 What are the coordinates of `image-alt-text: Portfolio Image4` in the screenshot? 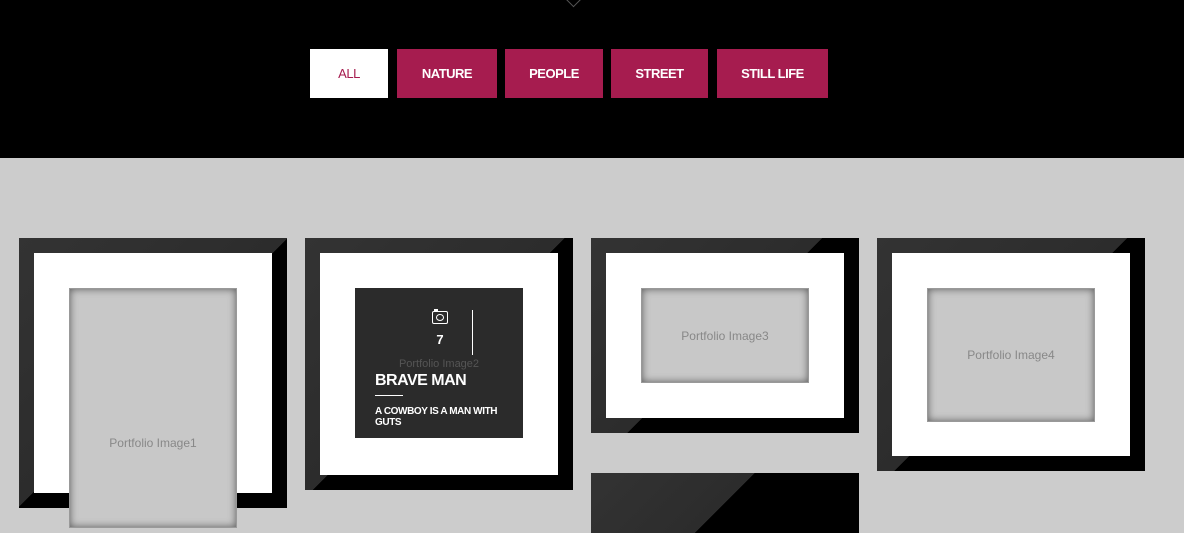 It's located at (1011, 355).